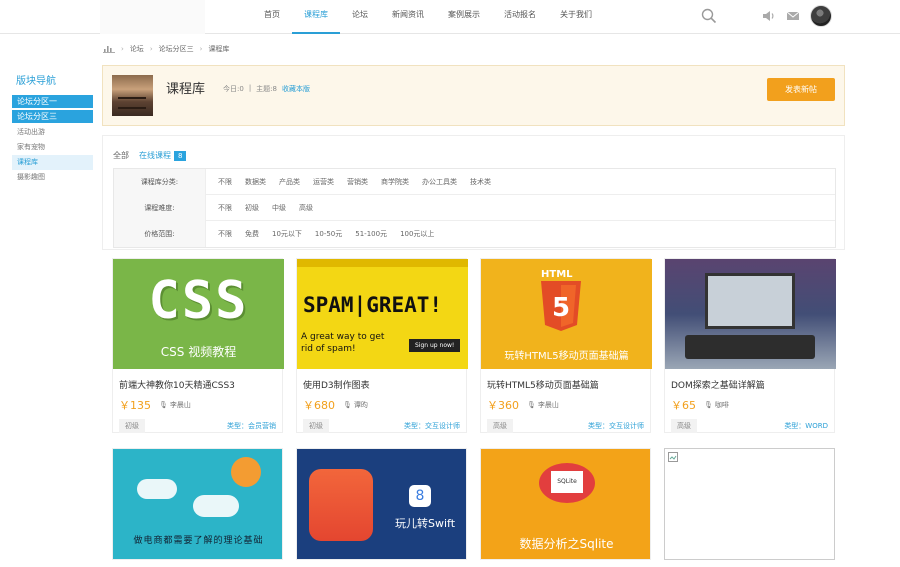  I want to click on course-thumbnail, so click(750, 314).